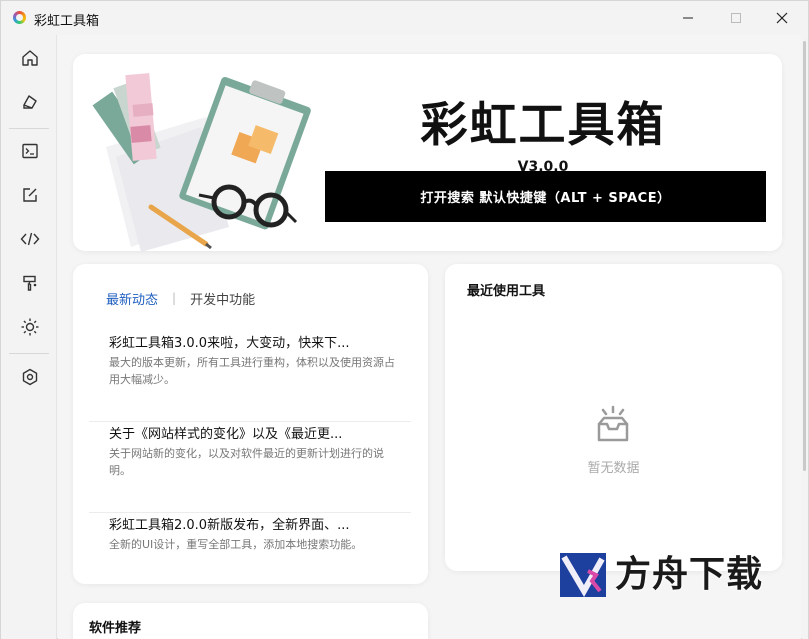 Image resolution: width=809 pixels, height=639 pixels. What do you see at coordinates (132, 298) in the screenshot?
I see `tab-latest-news: 最新动态` at bounding box center [132, 298].